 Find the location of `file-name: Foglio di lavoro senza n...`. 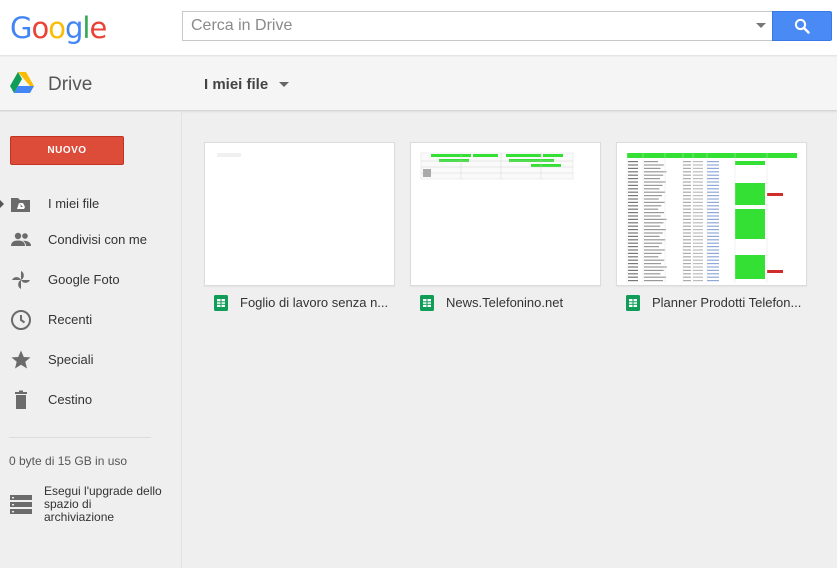

file-name: Foglio di lavoro senza n... is located at coordinates (314, 302).